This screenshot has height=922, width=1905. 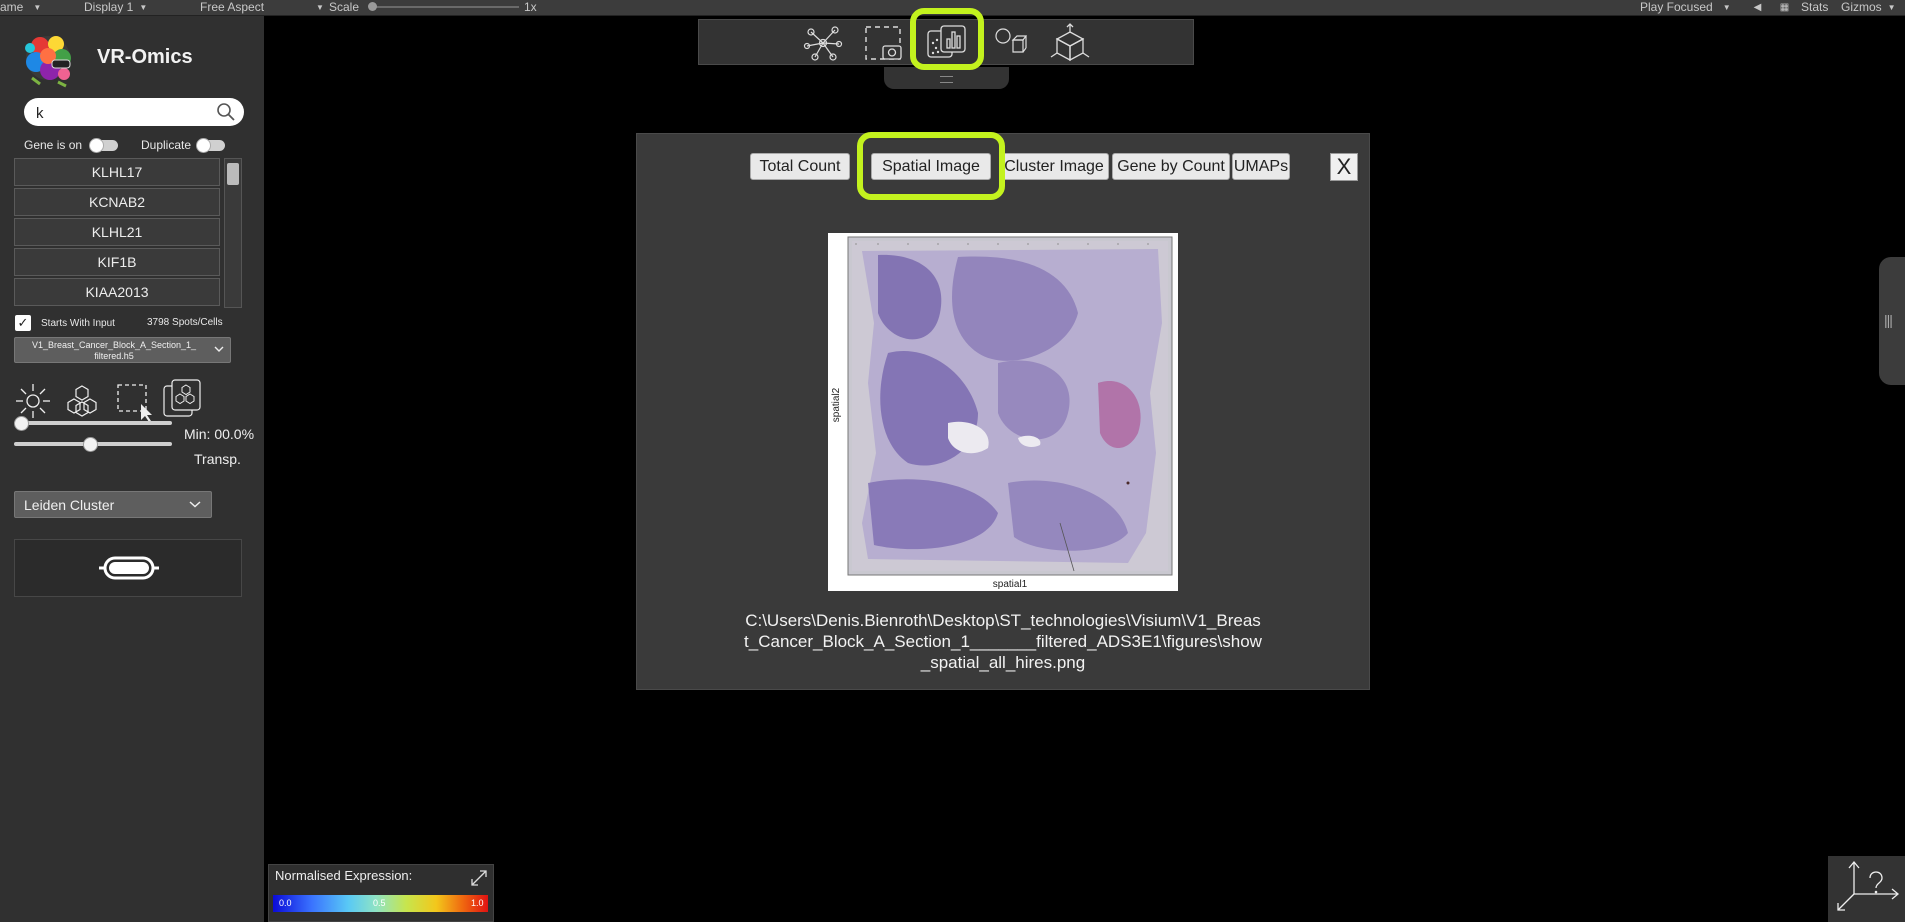 What do you see at coordinates (1676, 7) in the screenshot?
I see `play-focused-label: Play Focused` at bounding box center [1676, 7].